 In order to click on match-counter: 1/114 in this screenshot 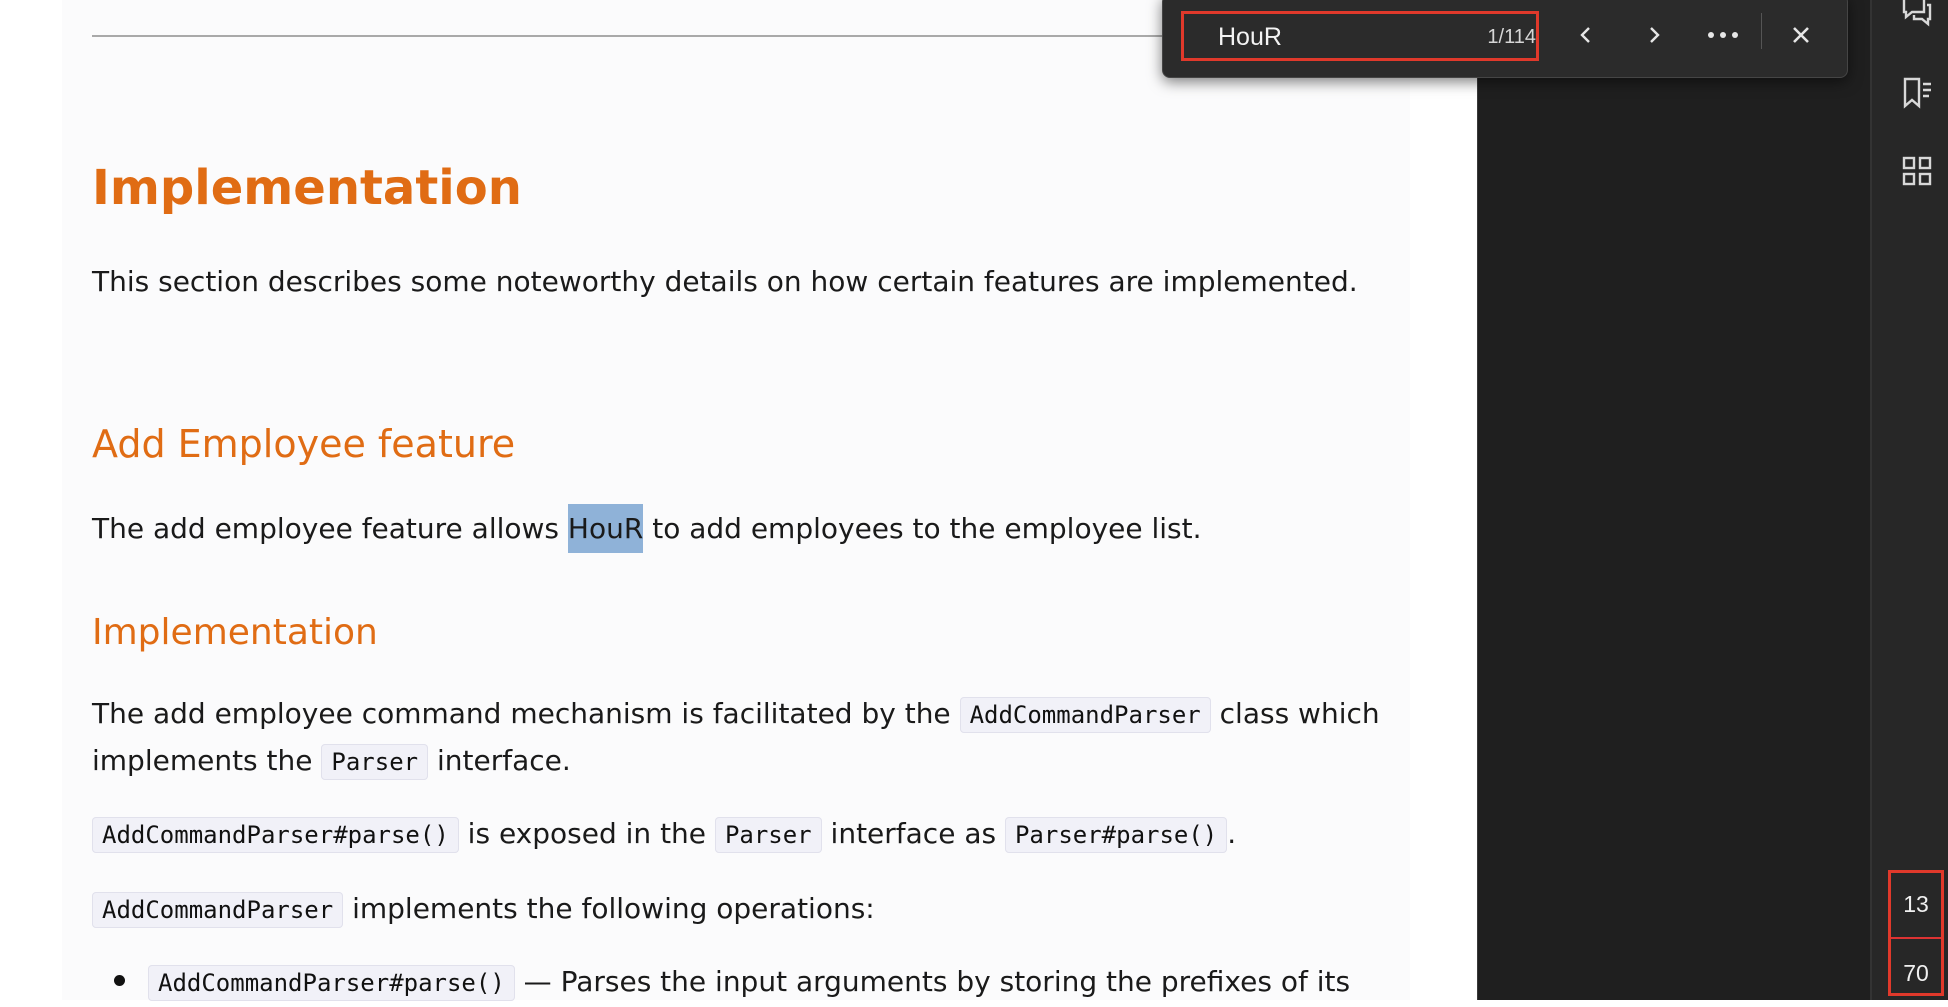, I will do `click(1511, 37)`.